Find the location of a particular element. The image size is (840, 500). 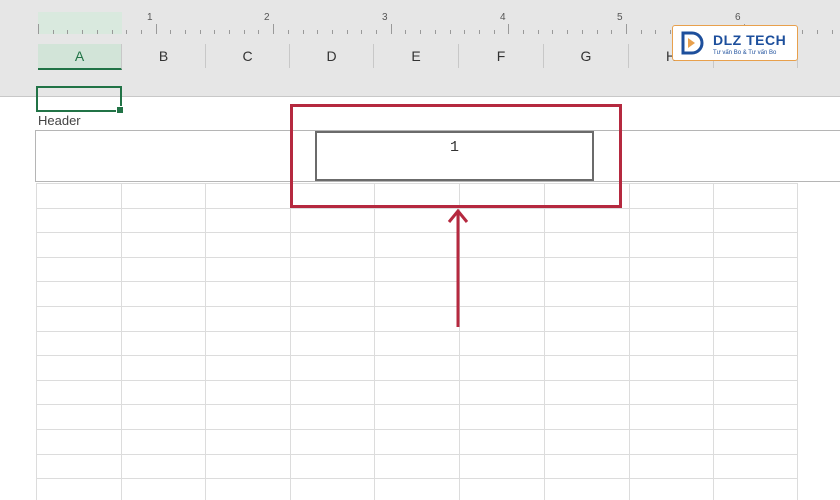

column-header-d: D is located at coordinates (332, 56).